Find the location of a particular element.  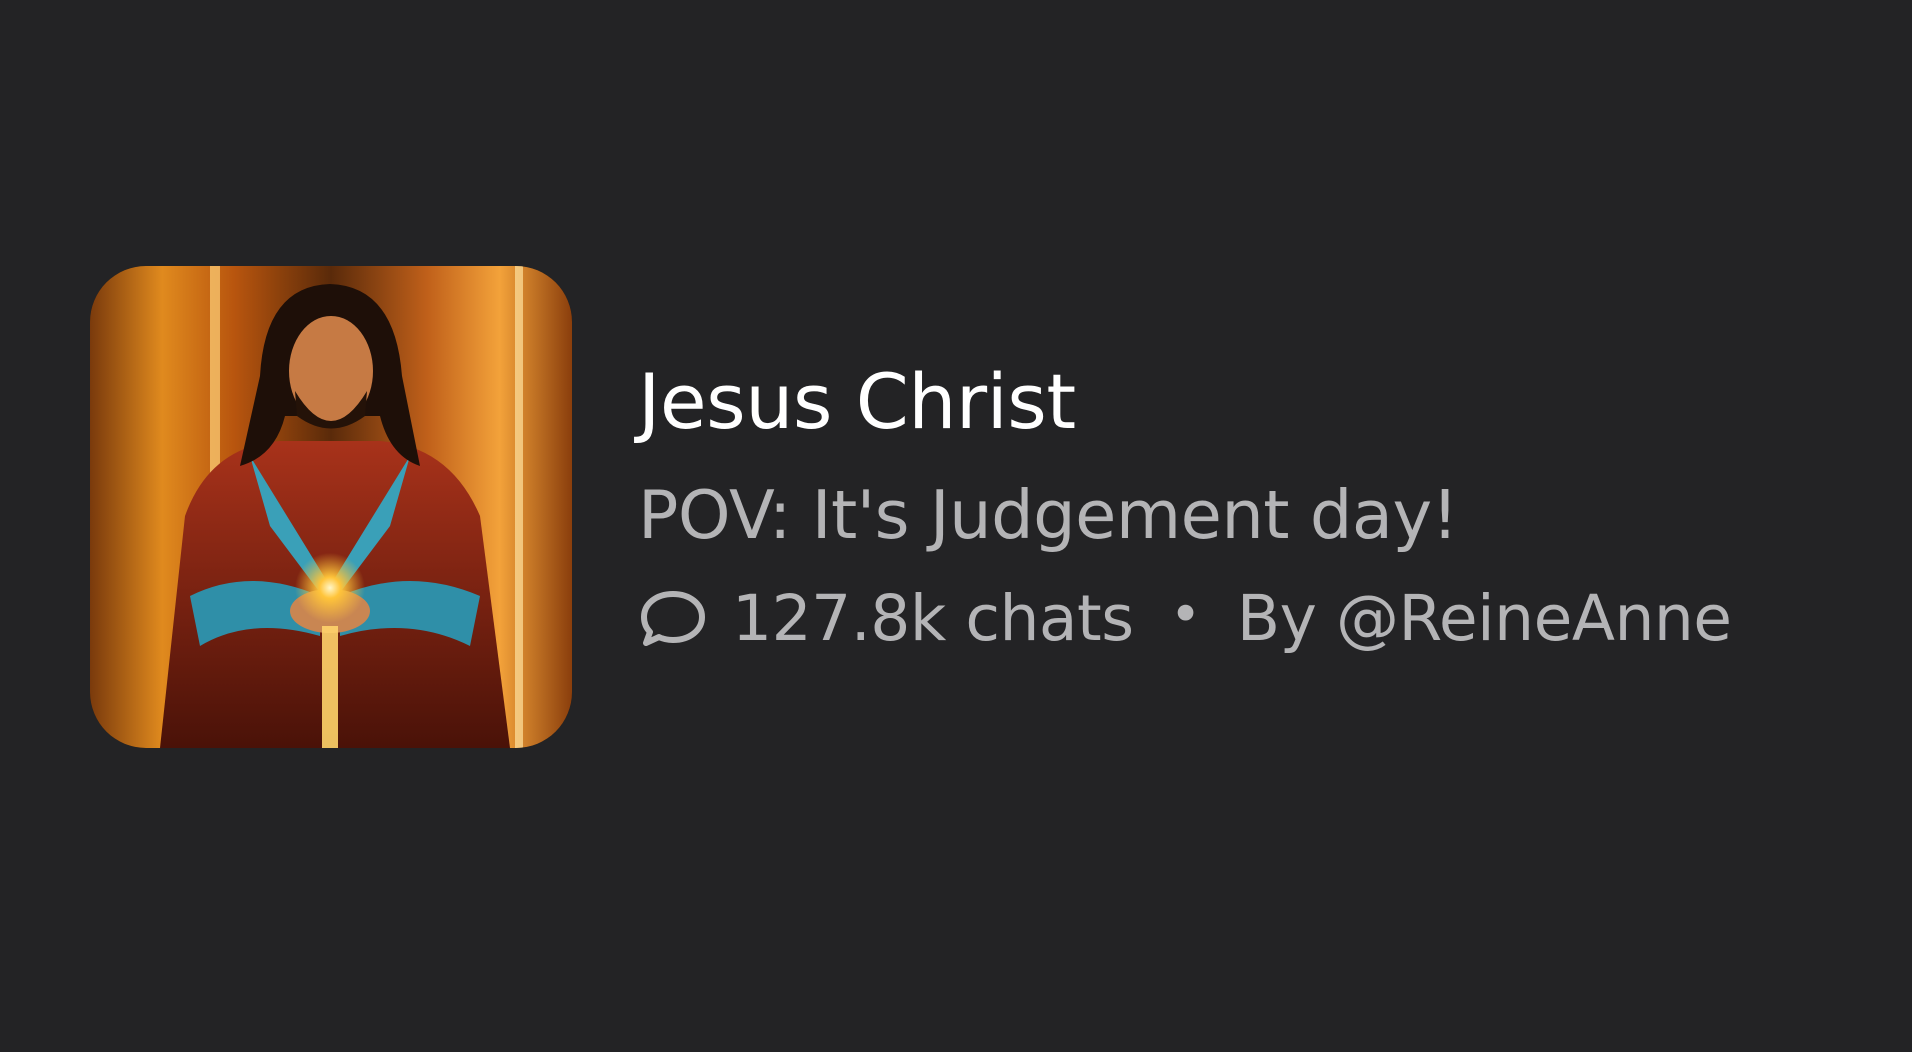

character-meta: 127.8k chats • By @ReineAnne is located at coordinates (1185, 618).